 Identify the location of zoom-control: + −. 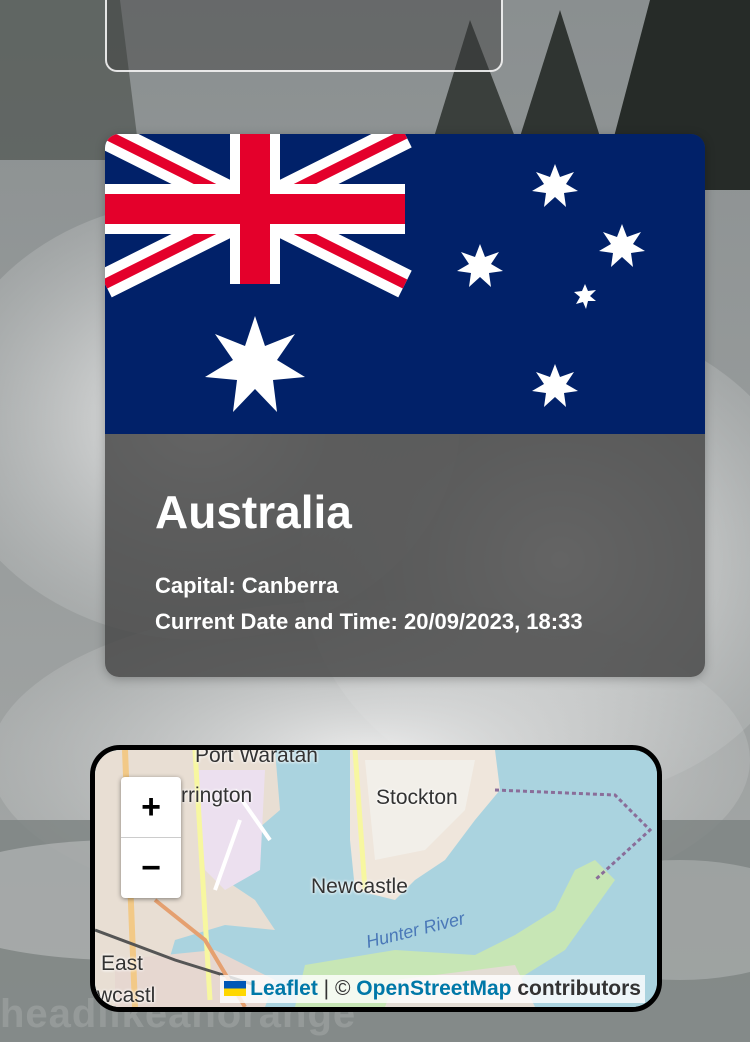
(151, 837).